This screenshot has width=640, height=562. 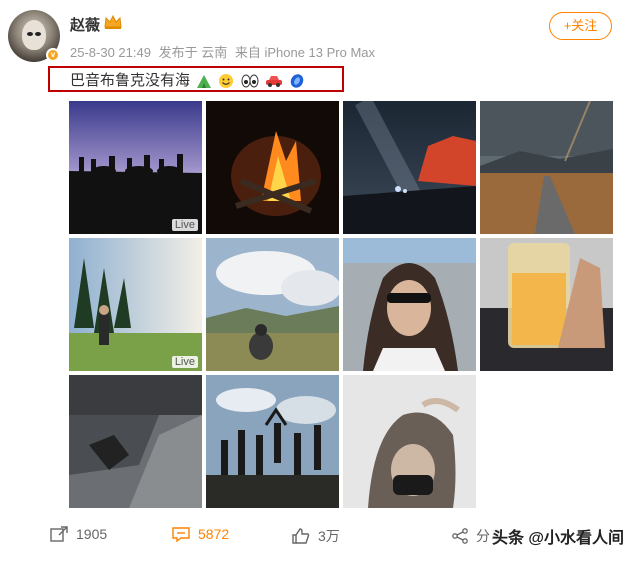 What do you see at coordinates (204, 82) in the screenshot?
I see `tent-icon` at bounding box center [204, 82].